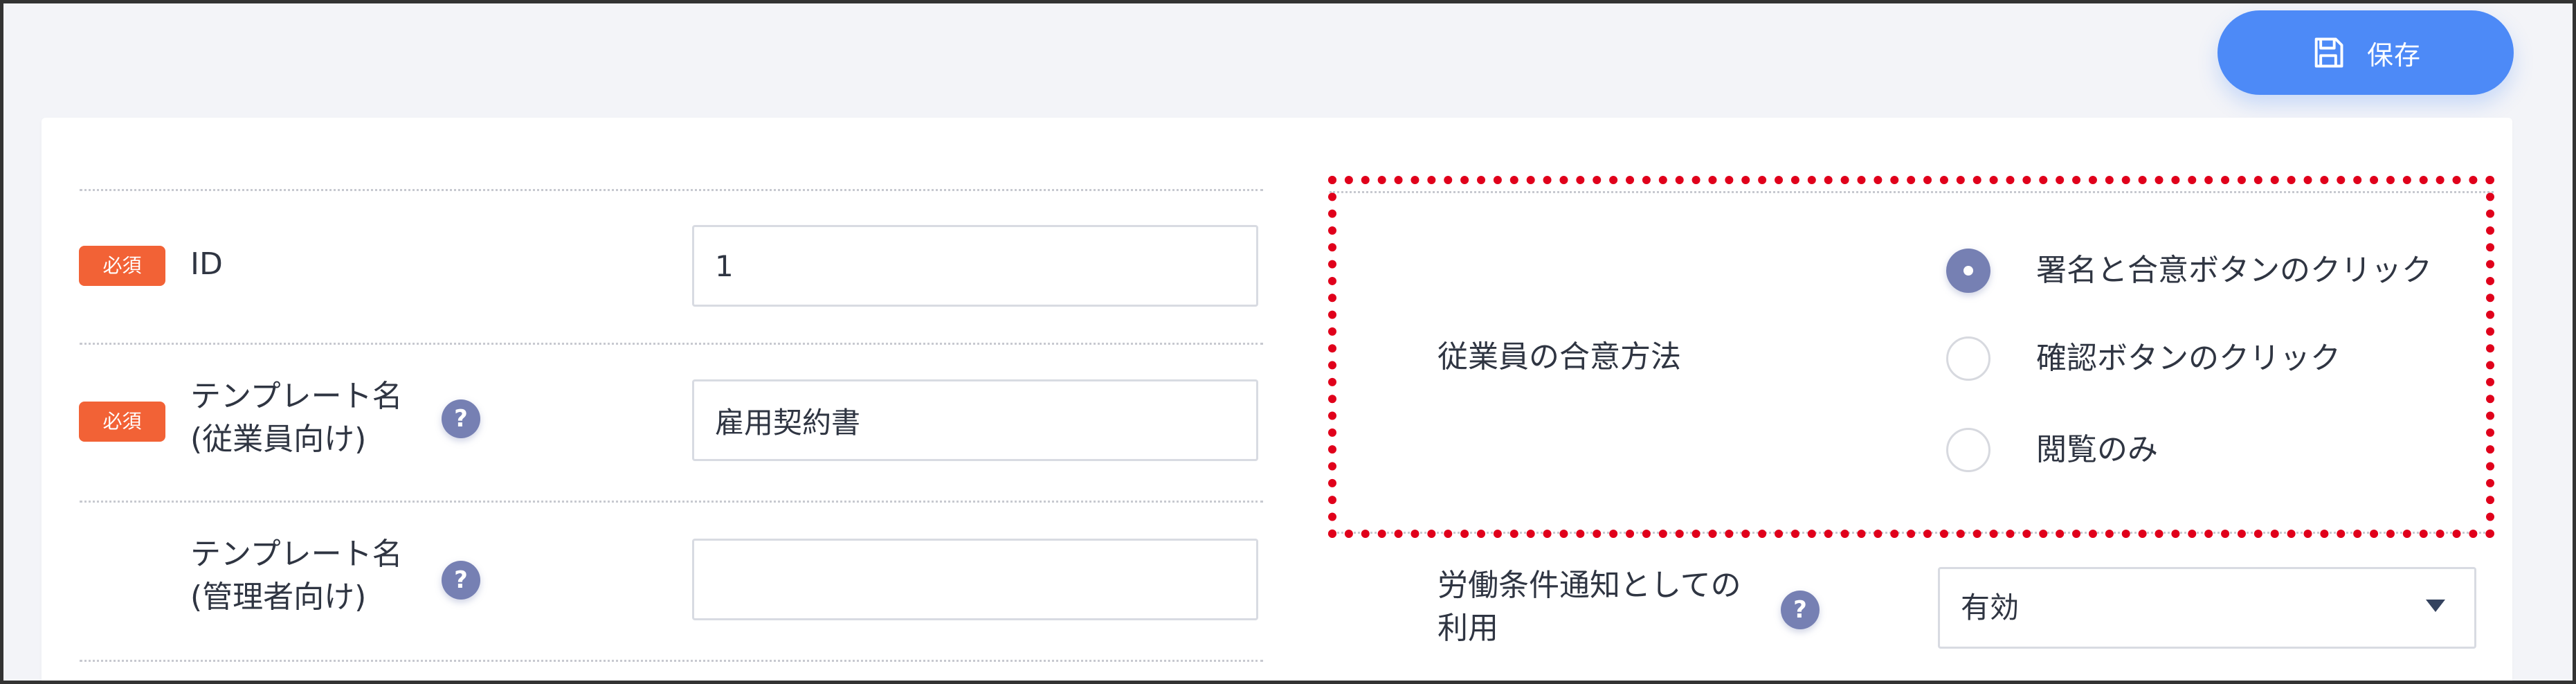 Image resolution: width=2576 pixels, height=684 pixels. I want to click on chevron-down-icon, so click(2435, 606).